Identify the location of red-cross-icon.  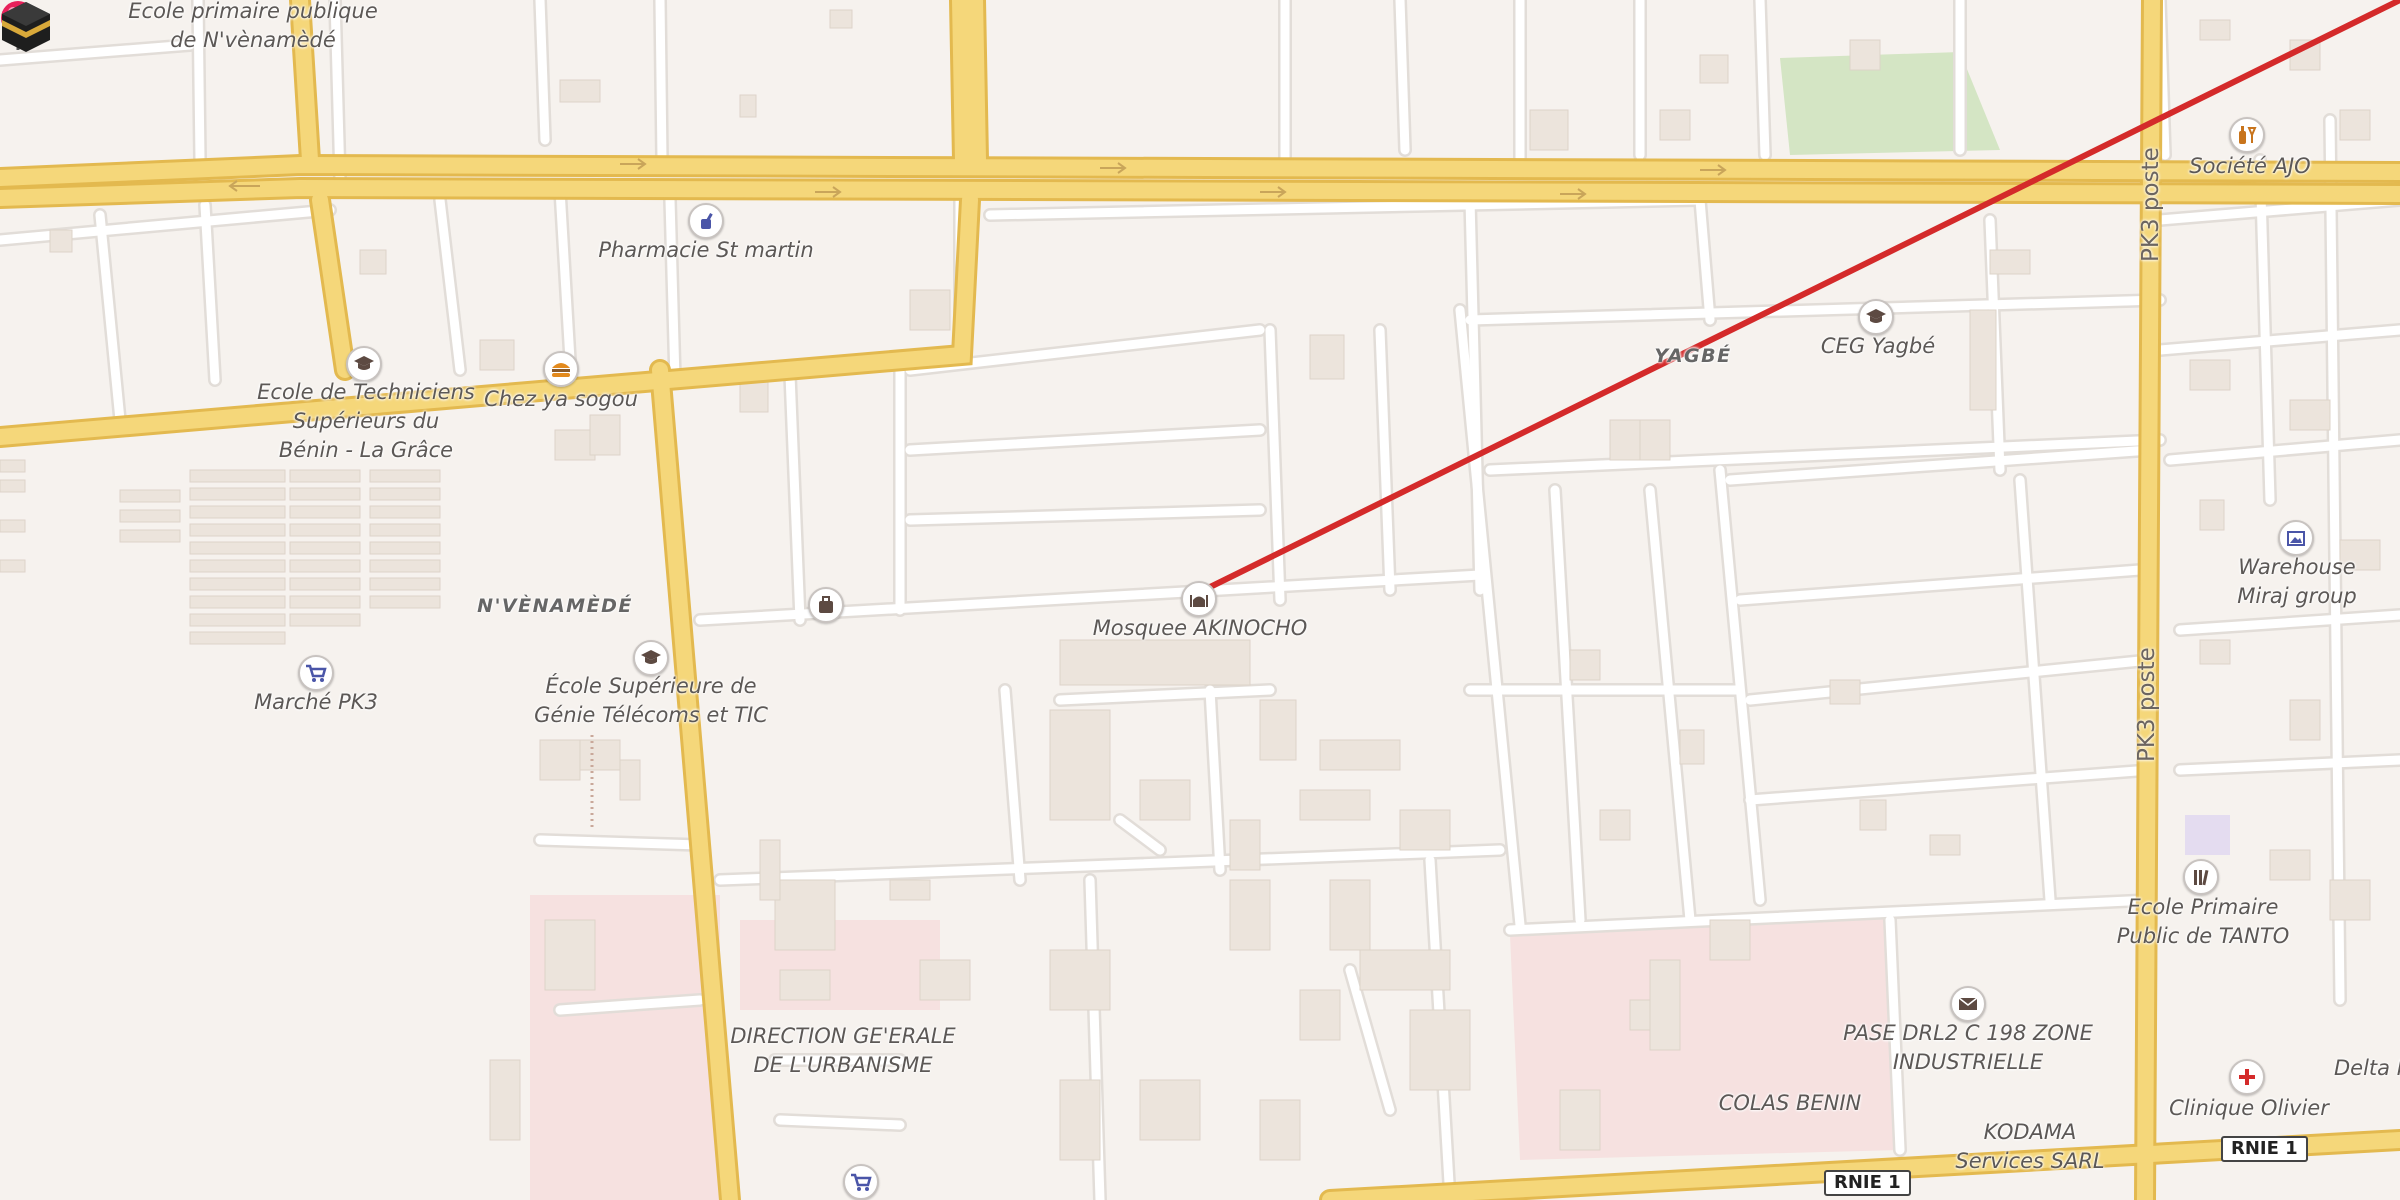
(2247, 1077).